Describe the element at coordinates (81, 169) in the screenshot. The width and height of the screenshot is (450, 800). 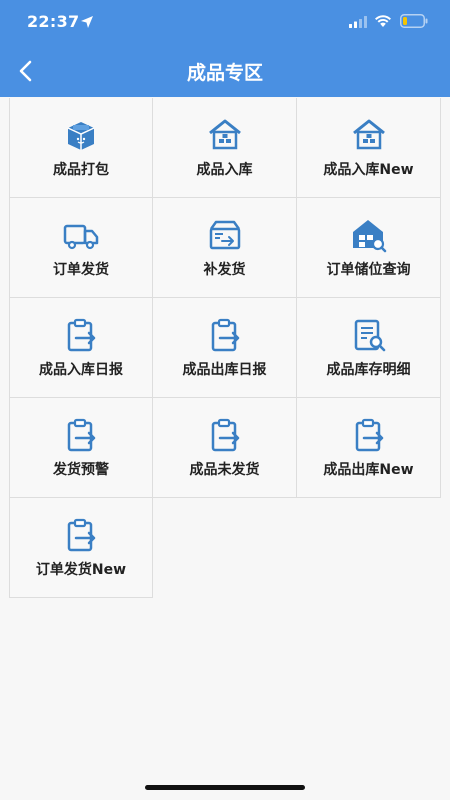
I see `menu-item-label: 成品打包` at that location.